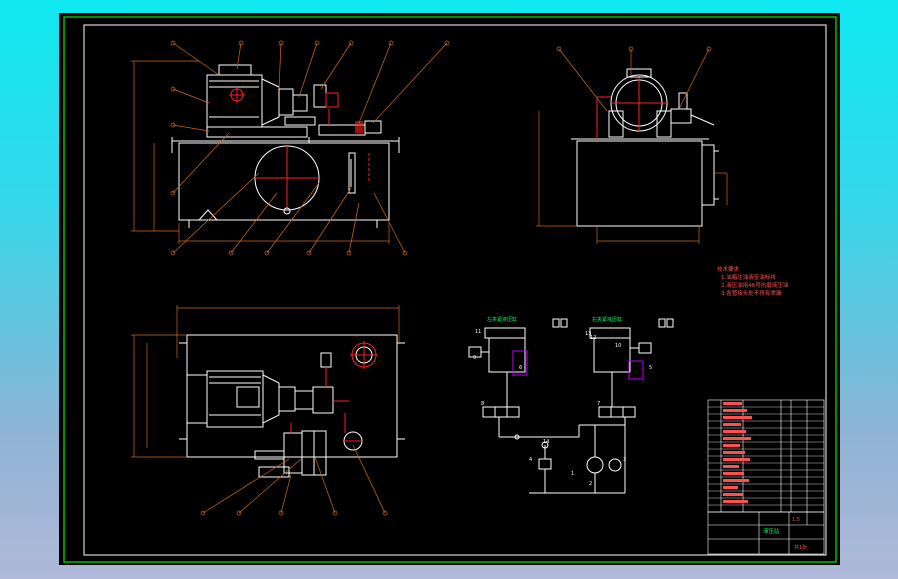  I want to click on svg-text: 6, so click(520, 368).